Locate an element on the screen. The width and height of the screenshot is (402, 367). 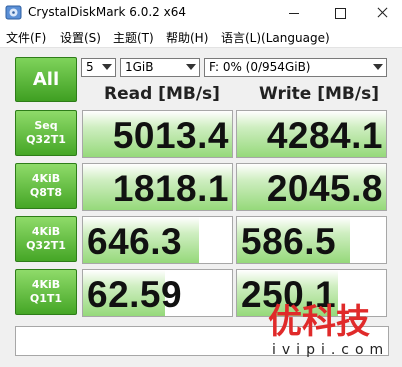
disk-app-icon is located at coordinates (13, 12).